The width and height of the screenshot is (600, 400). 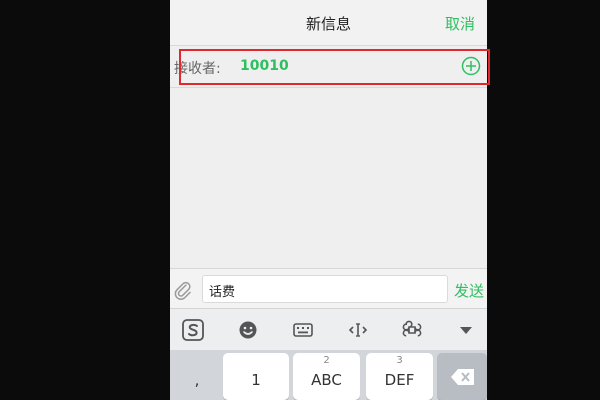 I want to click on keyboard-toolbar, so click(x=328, y=329).